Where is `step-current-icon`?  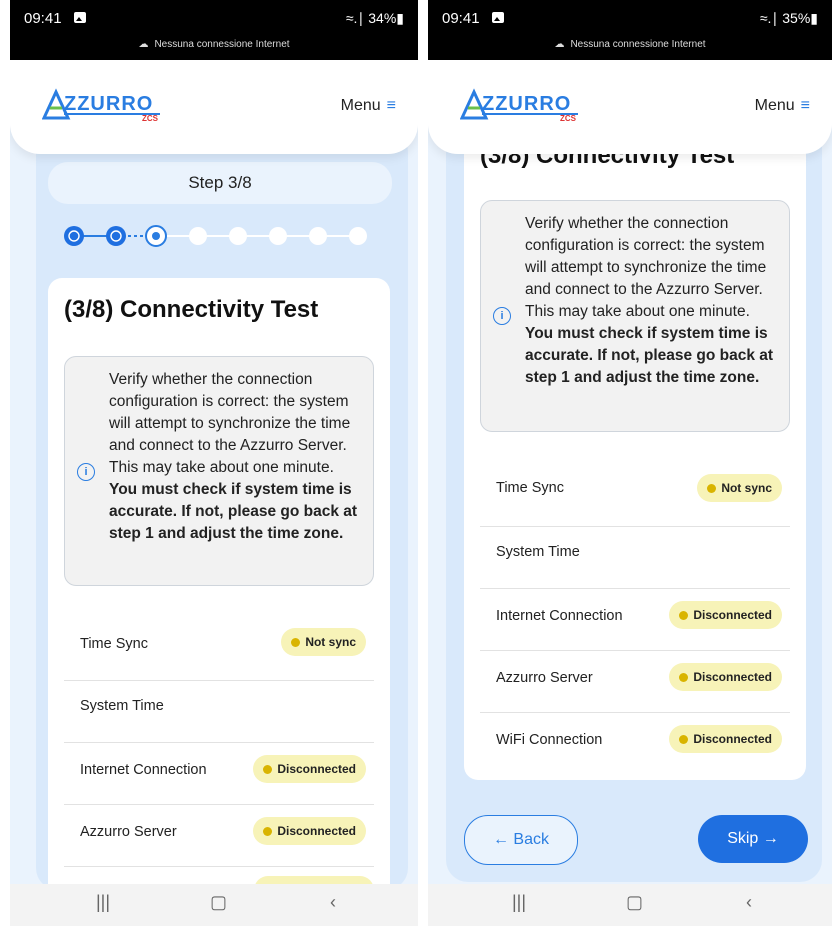 step-current-icon is located at coordinates (156, 236).